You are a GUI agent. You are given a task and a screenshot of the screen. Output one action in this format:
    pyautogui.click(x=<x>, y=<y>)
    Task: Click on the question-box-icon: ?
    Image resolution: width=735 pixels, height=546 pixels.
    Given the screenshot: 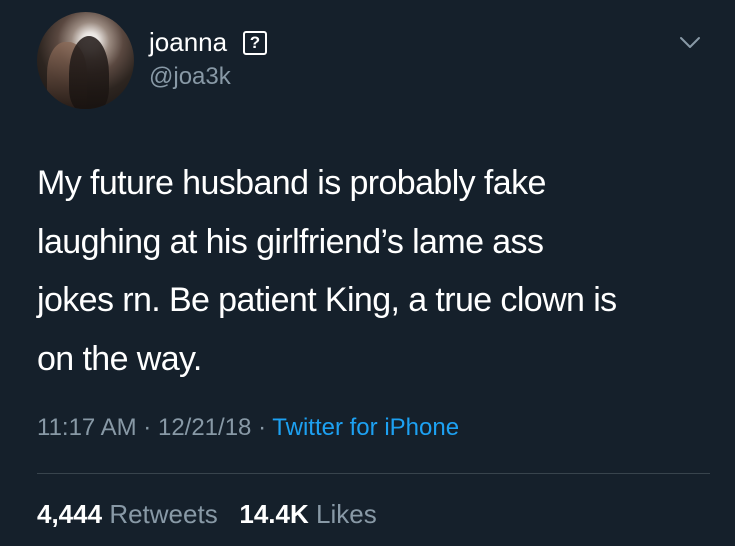 What is the action you would take?
    pyautogui.click(x=255, y=43)
    